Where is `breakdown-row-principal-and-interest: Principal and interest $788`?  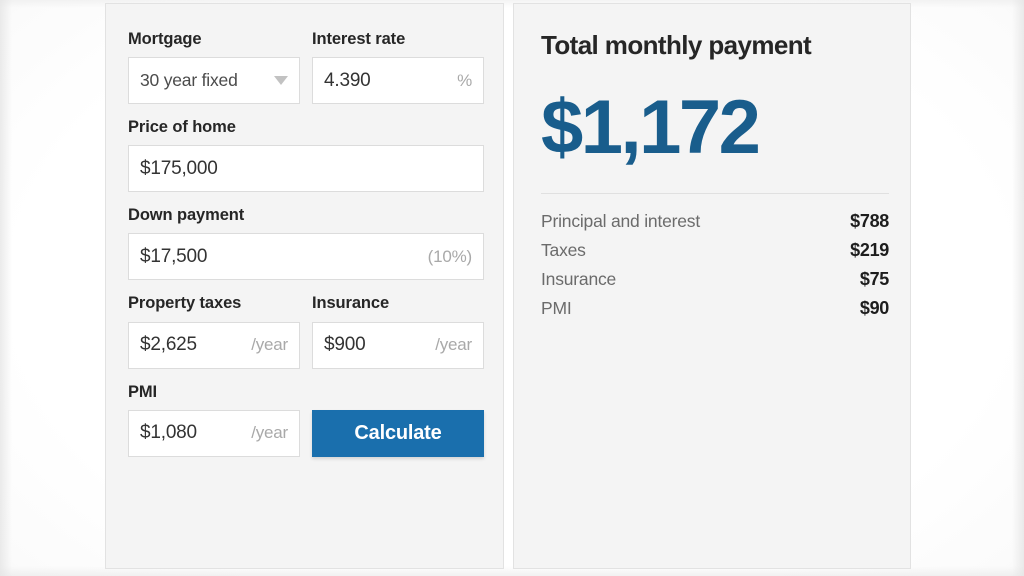
breakdown-row-principal-and-interest: Principal and interest $788 is located at coordinates (715, 221).